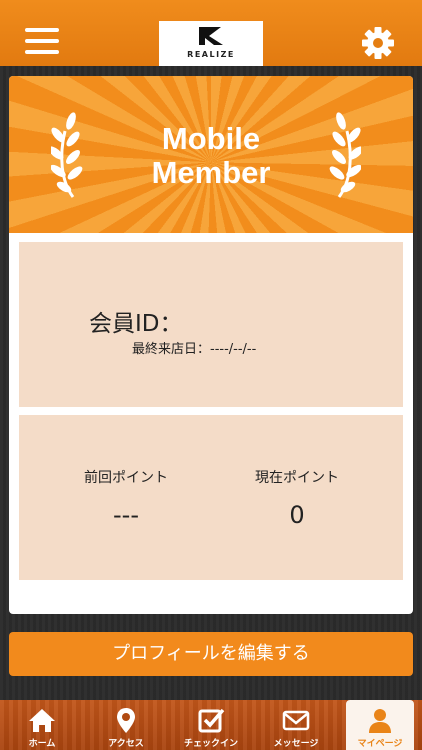 The height and width of the screenshot is (750, 422). Describe the element at coordinates (42, 720) in the screenshot. I see `home-icon` at that location.